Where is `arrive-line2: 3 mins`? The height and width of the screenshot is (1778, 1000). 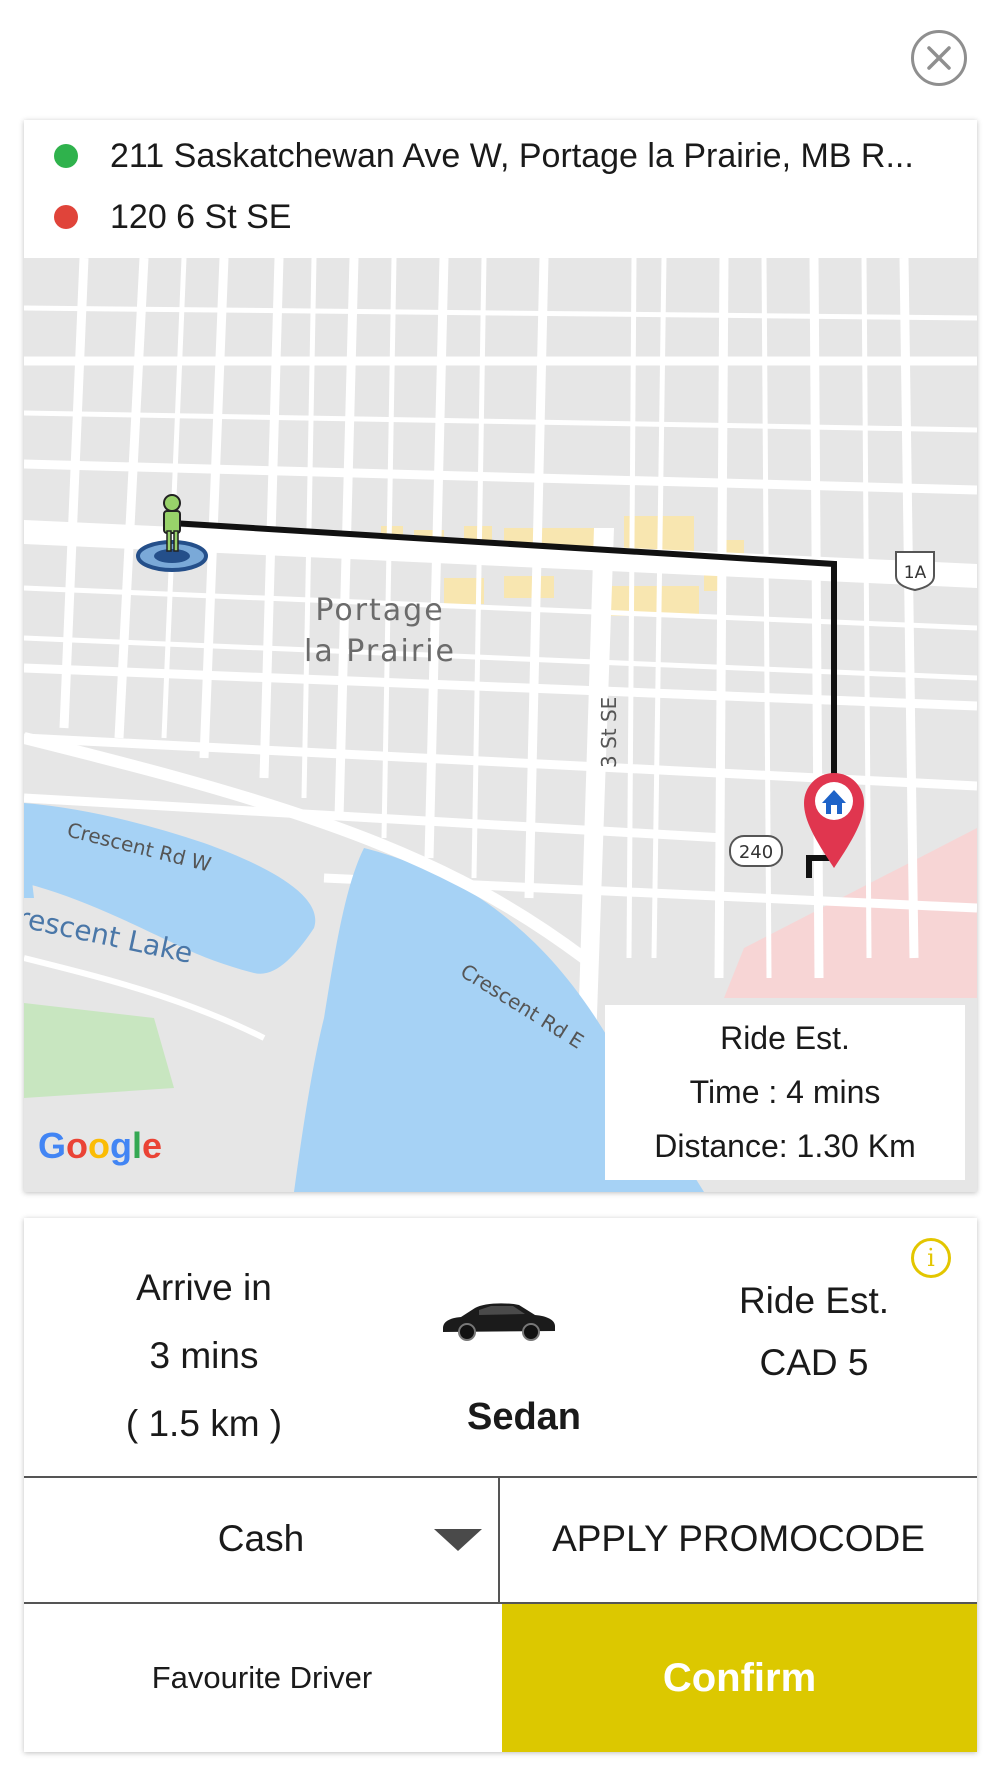 arrive-line2: 3 mins is located at coordinates (204, 1355).